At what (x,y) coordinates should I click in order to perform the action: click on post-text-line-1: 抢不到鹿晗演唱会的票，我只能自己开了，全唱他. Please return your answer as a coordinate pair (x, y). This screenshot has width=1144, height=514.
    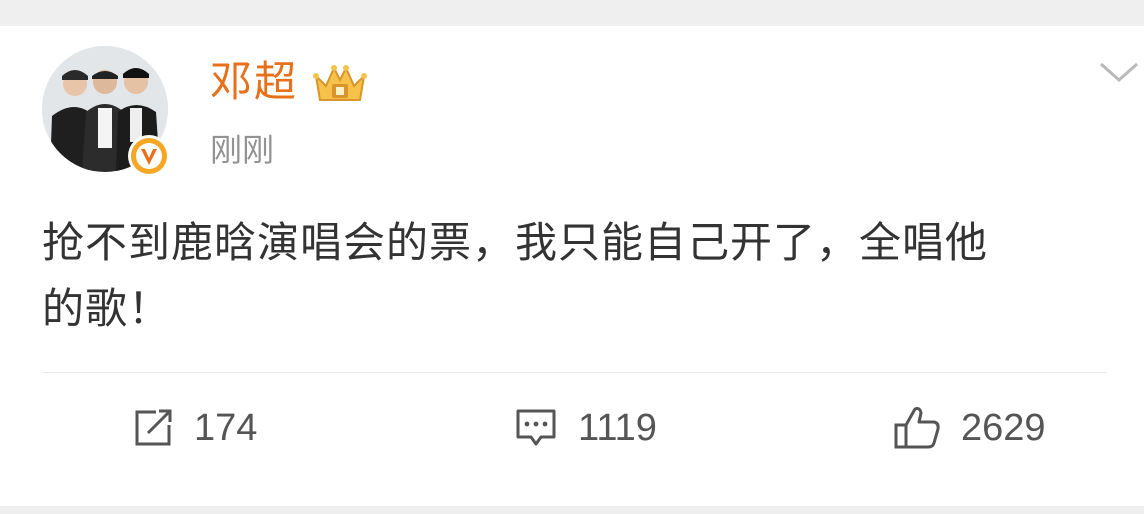
    Looking at the image, I should click on (515, 242).